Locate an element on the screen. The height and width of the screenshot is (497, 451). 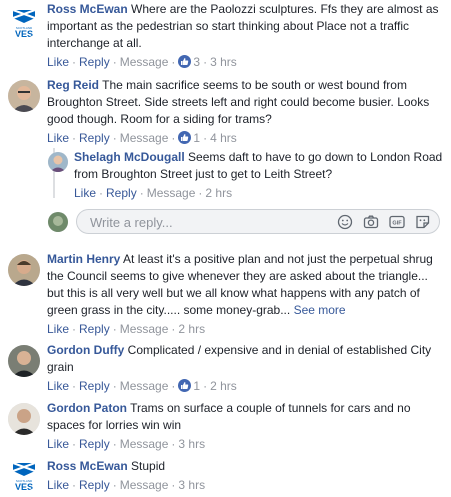
comment-author: Martin Henry is located at coordinates (83, 259).